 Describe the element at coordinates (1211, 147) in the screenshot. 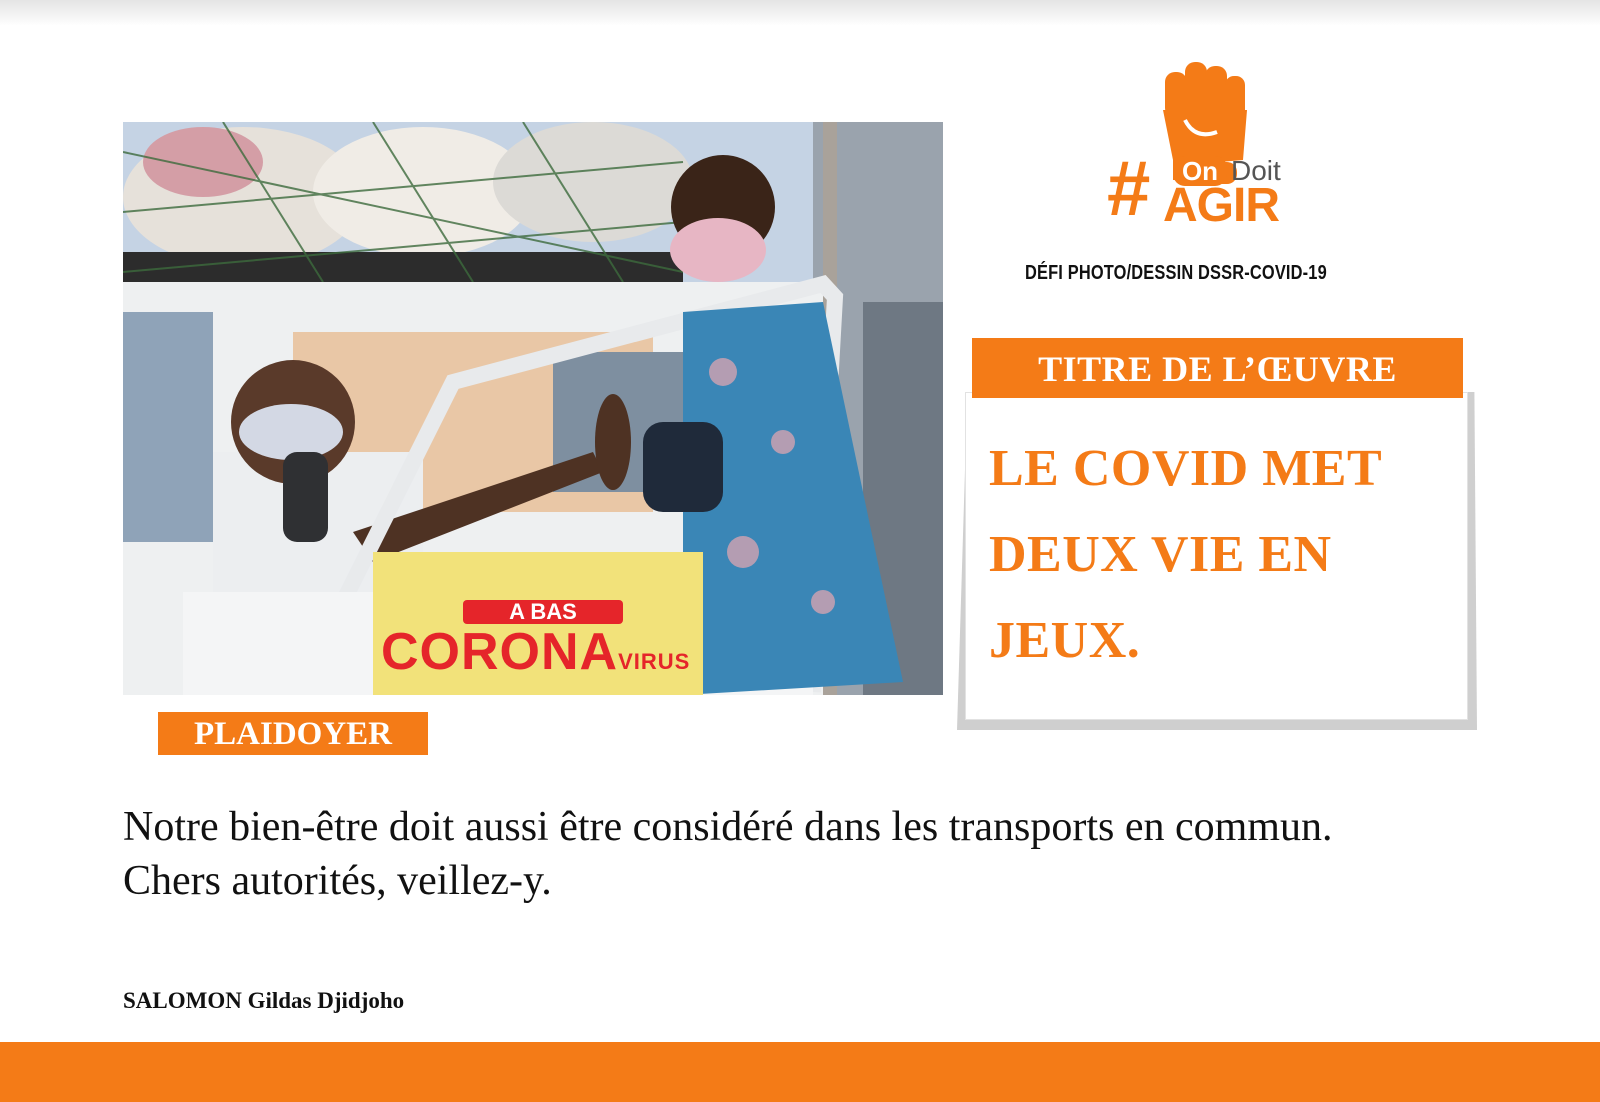

I see `ondoitagir-logo: # On Doit AGIR` at that location.